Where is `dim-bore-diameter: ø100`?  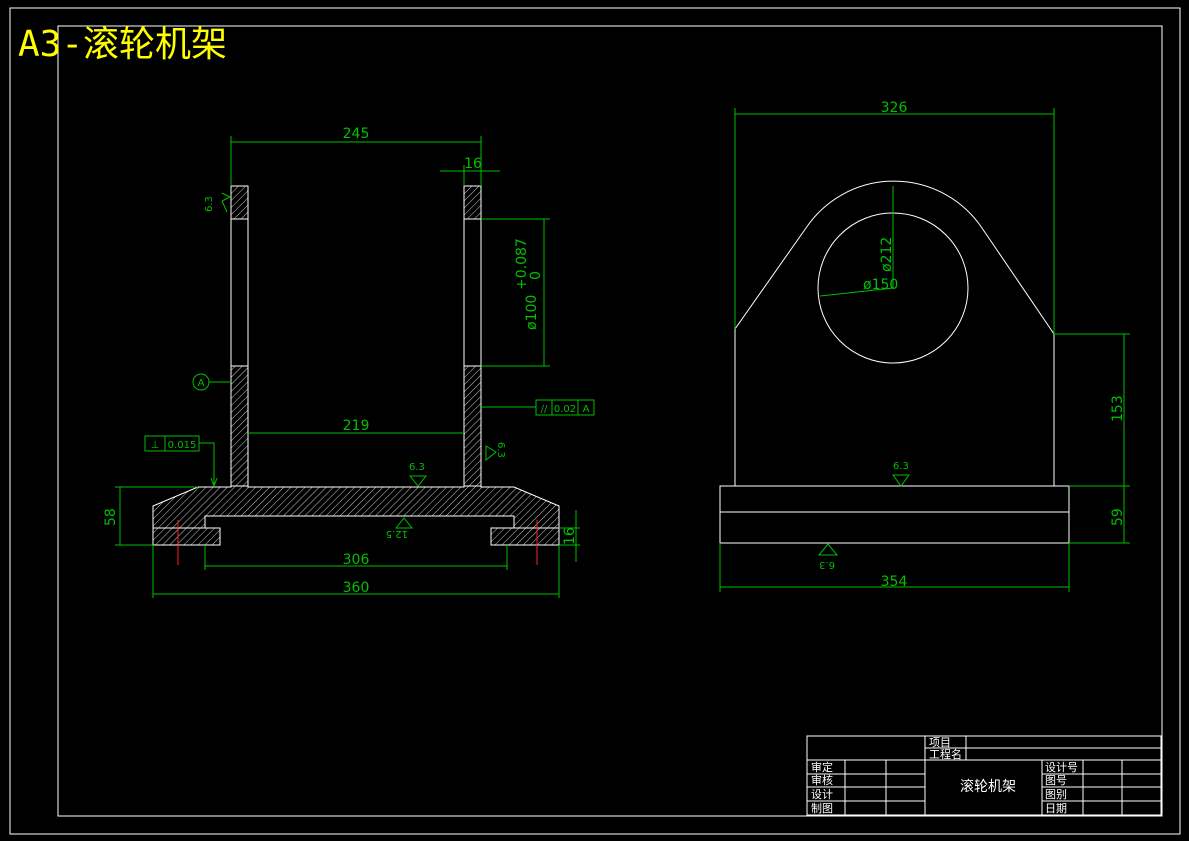
dim-bore-diameter: ø100 is located at coordinates (532, 312).